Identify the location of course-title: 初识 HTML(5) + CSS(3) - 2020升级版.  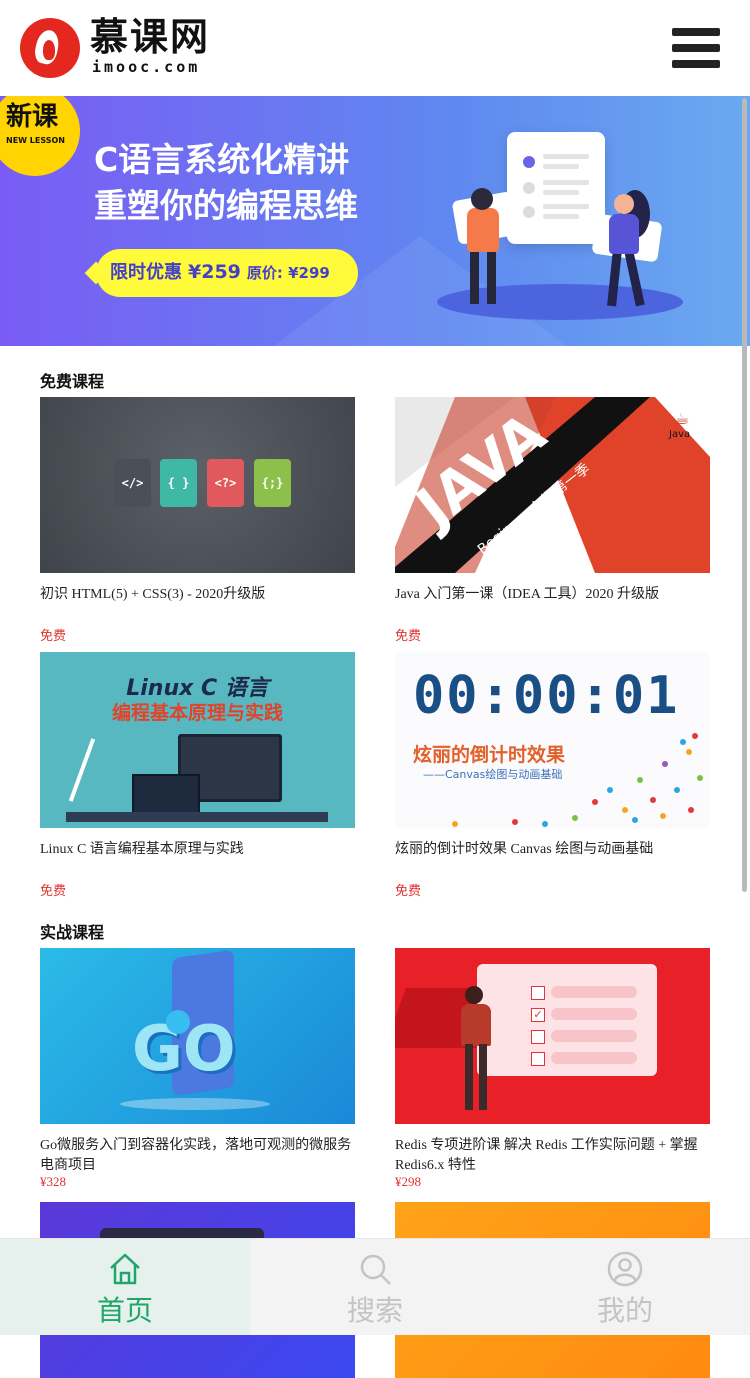
(153, 594).